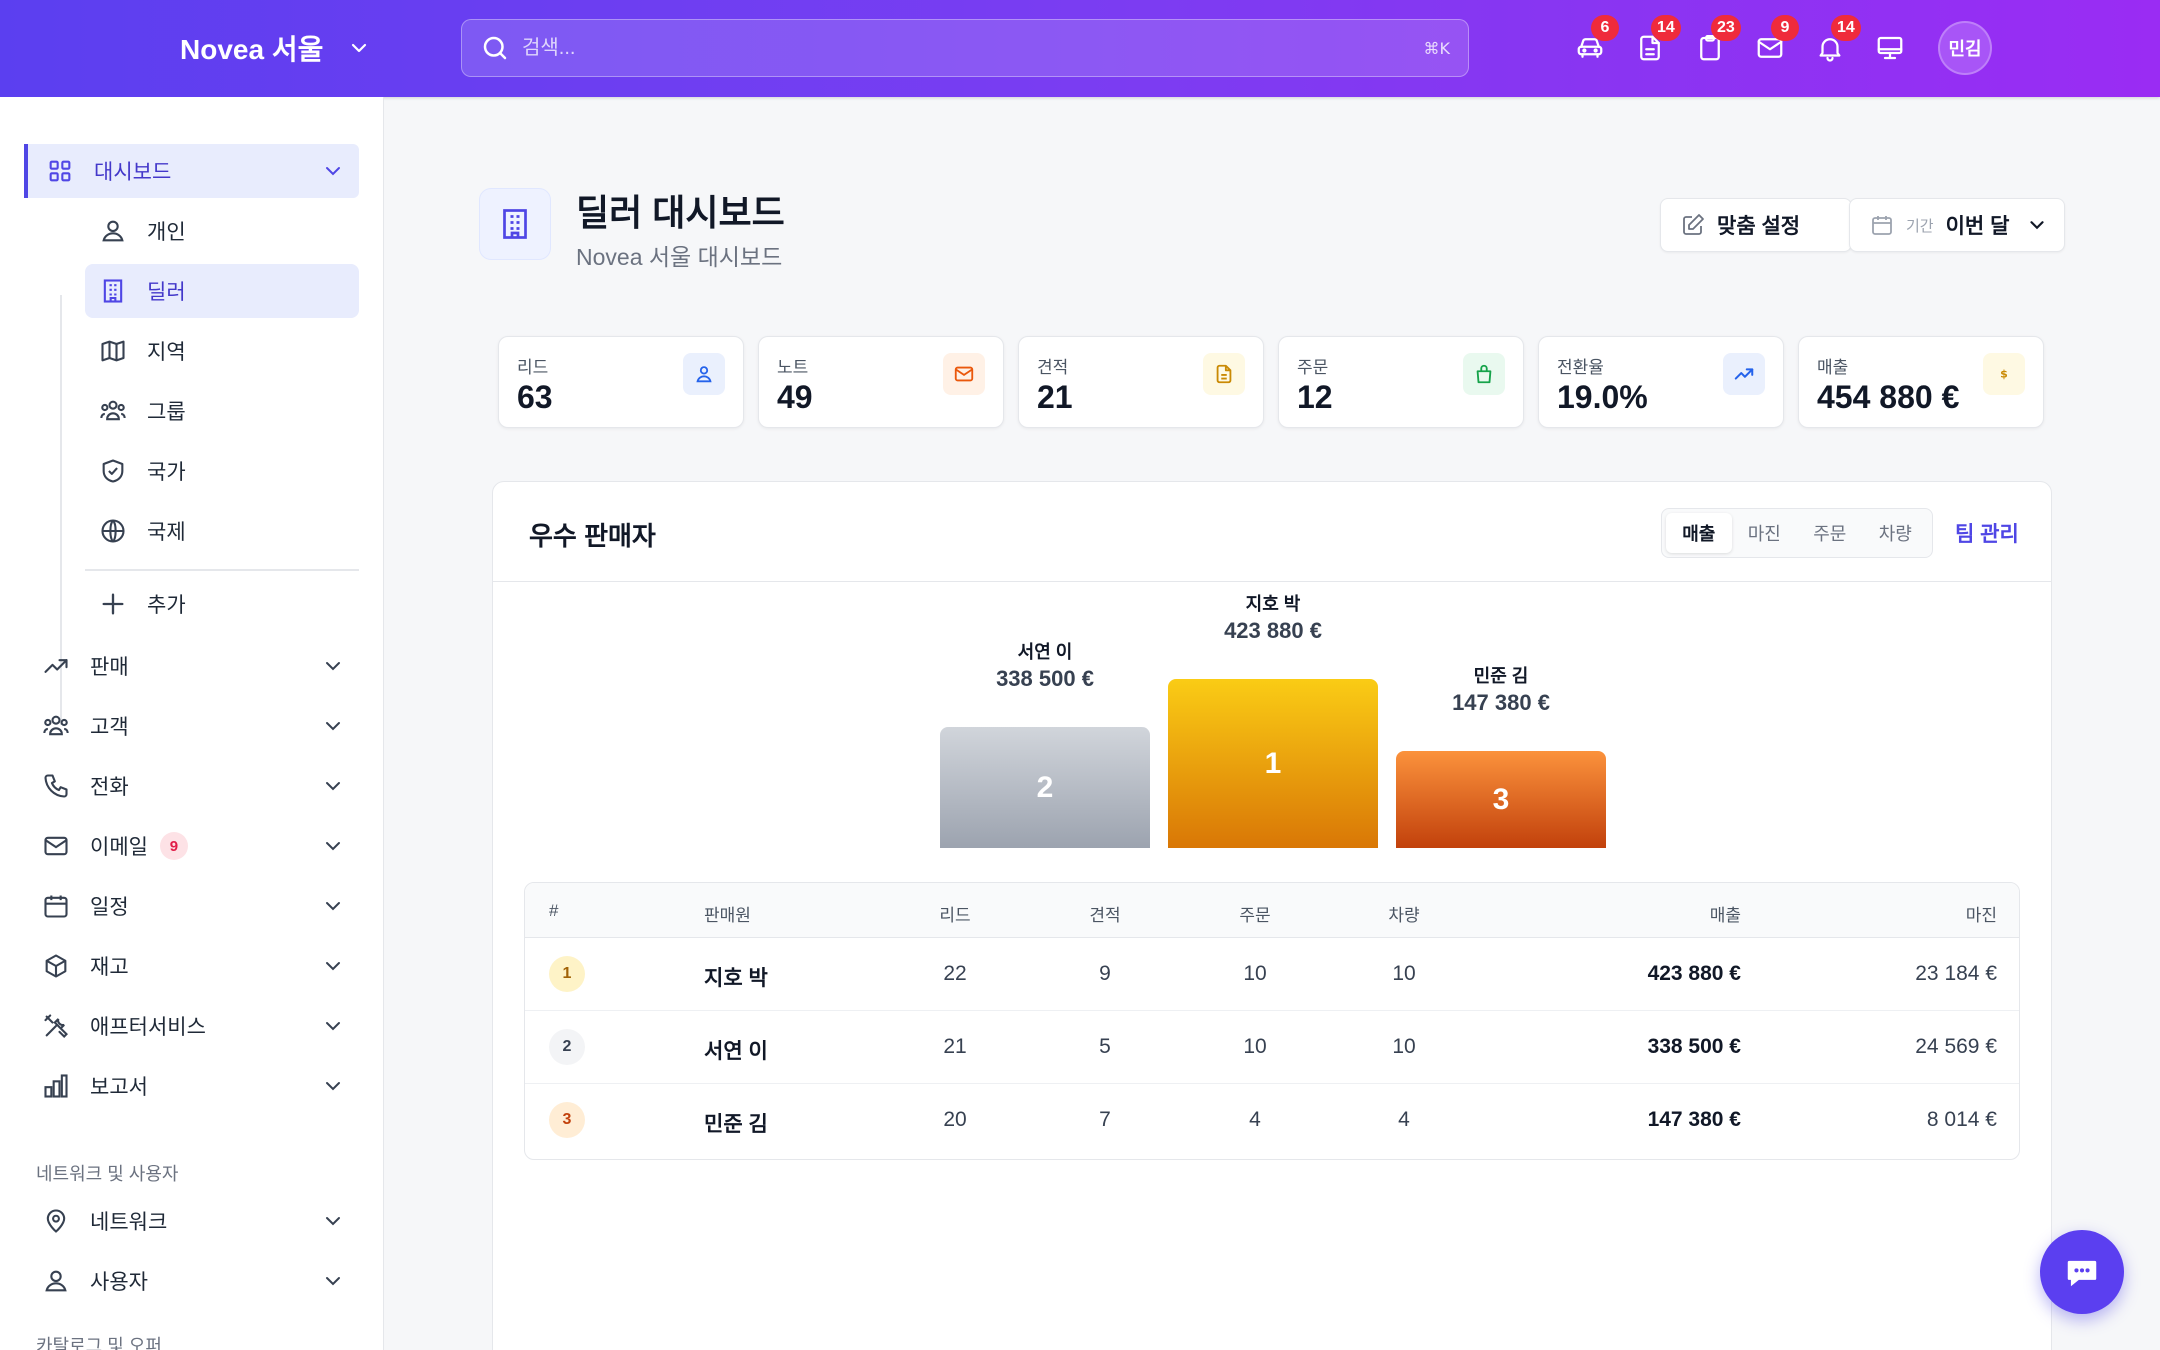 Image resolution: width=2160 pixels, height=1350 pixels. What do you see at coordinates (1141, 382) in the screenshot?
I see `kpi-card-quotes: 견적 21` at bounding box center [1141, 382].